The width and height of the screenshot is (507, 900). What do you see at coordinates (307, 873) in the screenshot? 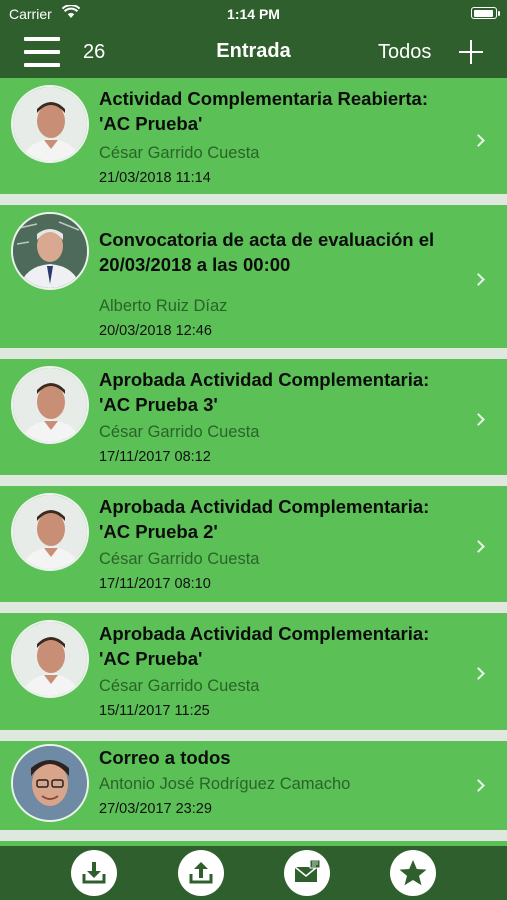
I see `compose-mail-icon` at bounding box center [307, 873].